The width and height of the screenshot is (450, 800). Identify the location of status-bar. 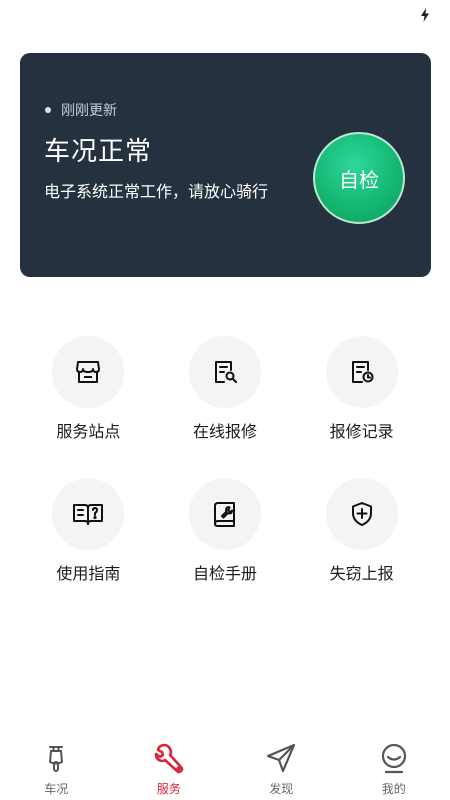
(225, 15).